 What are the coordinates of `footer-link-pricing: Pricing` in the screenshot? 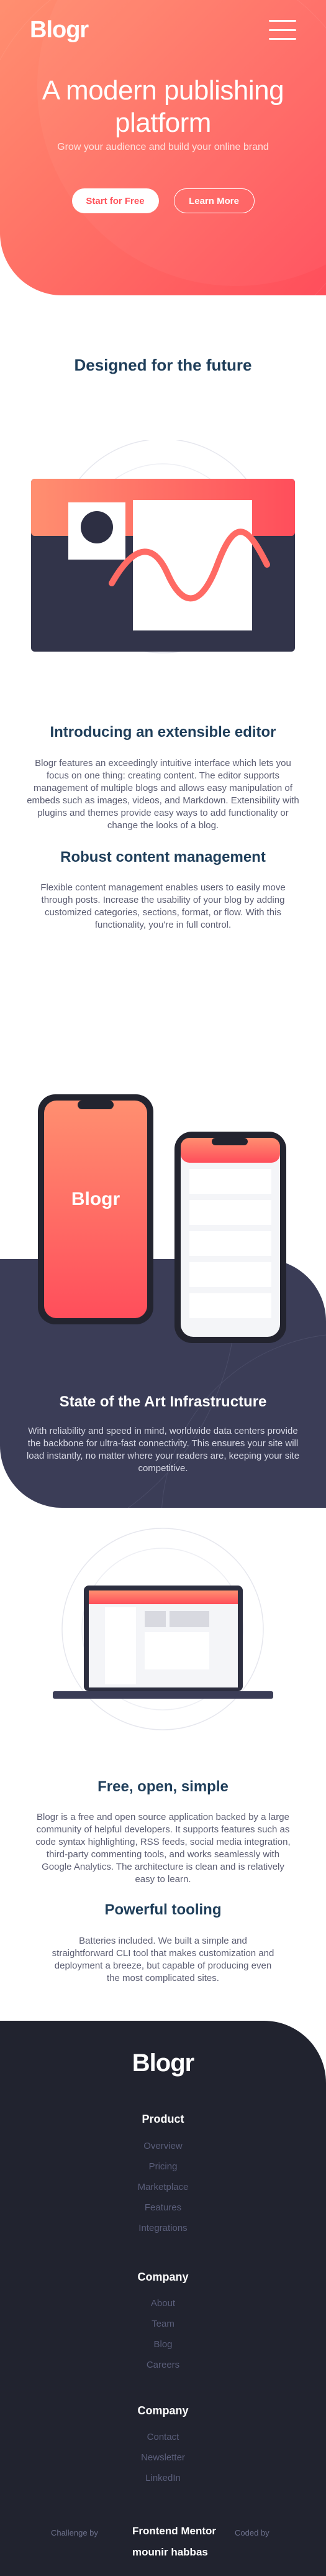 It's located at (163, 2166).